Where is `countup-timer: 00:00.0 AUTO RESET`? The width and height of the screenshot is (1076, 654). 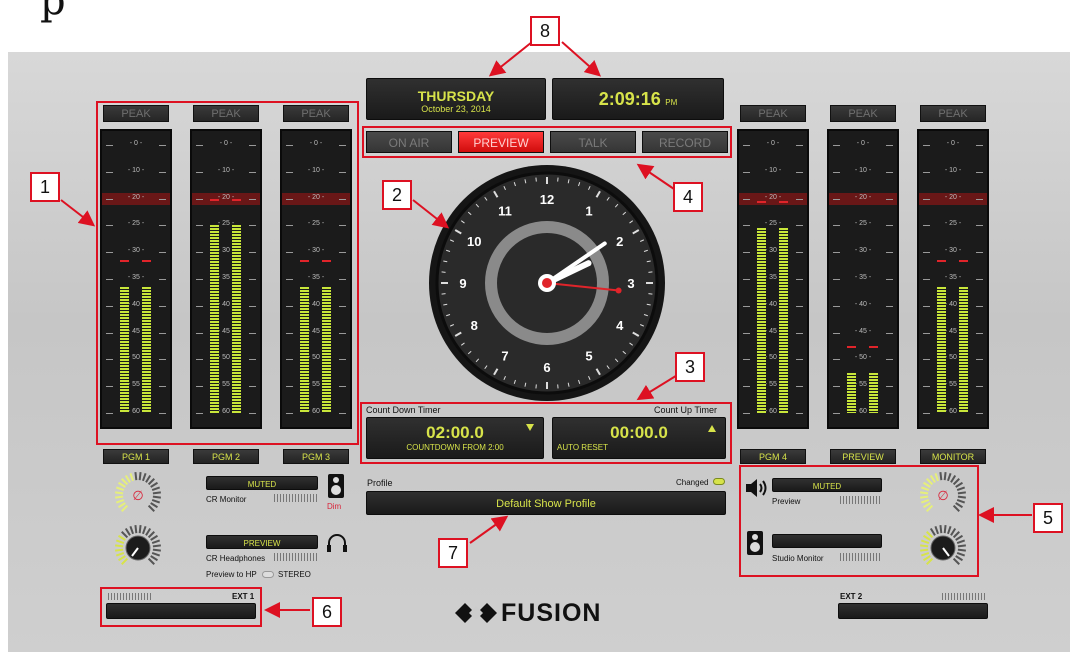 countup-timer: 00:00.0 AUTO RESET is located at coordinates (639, 438).